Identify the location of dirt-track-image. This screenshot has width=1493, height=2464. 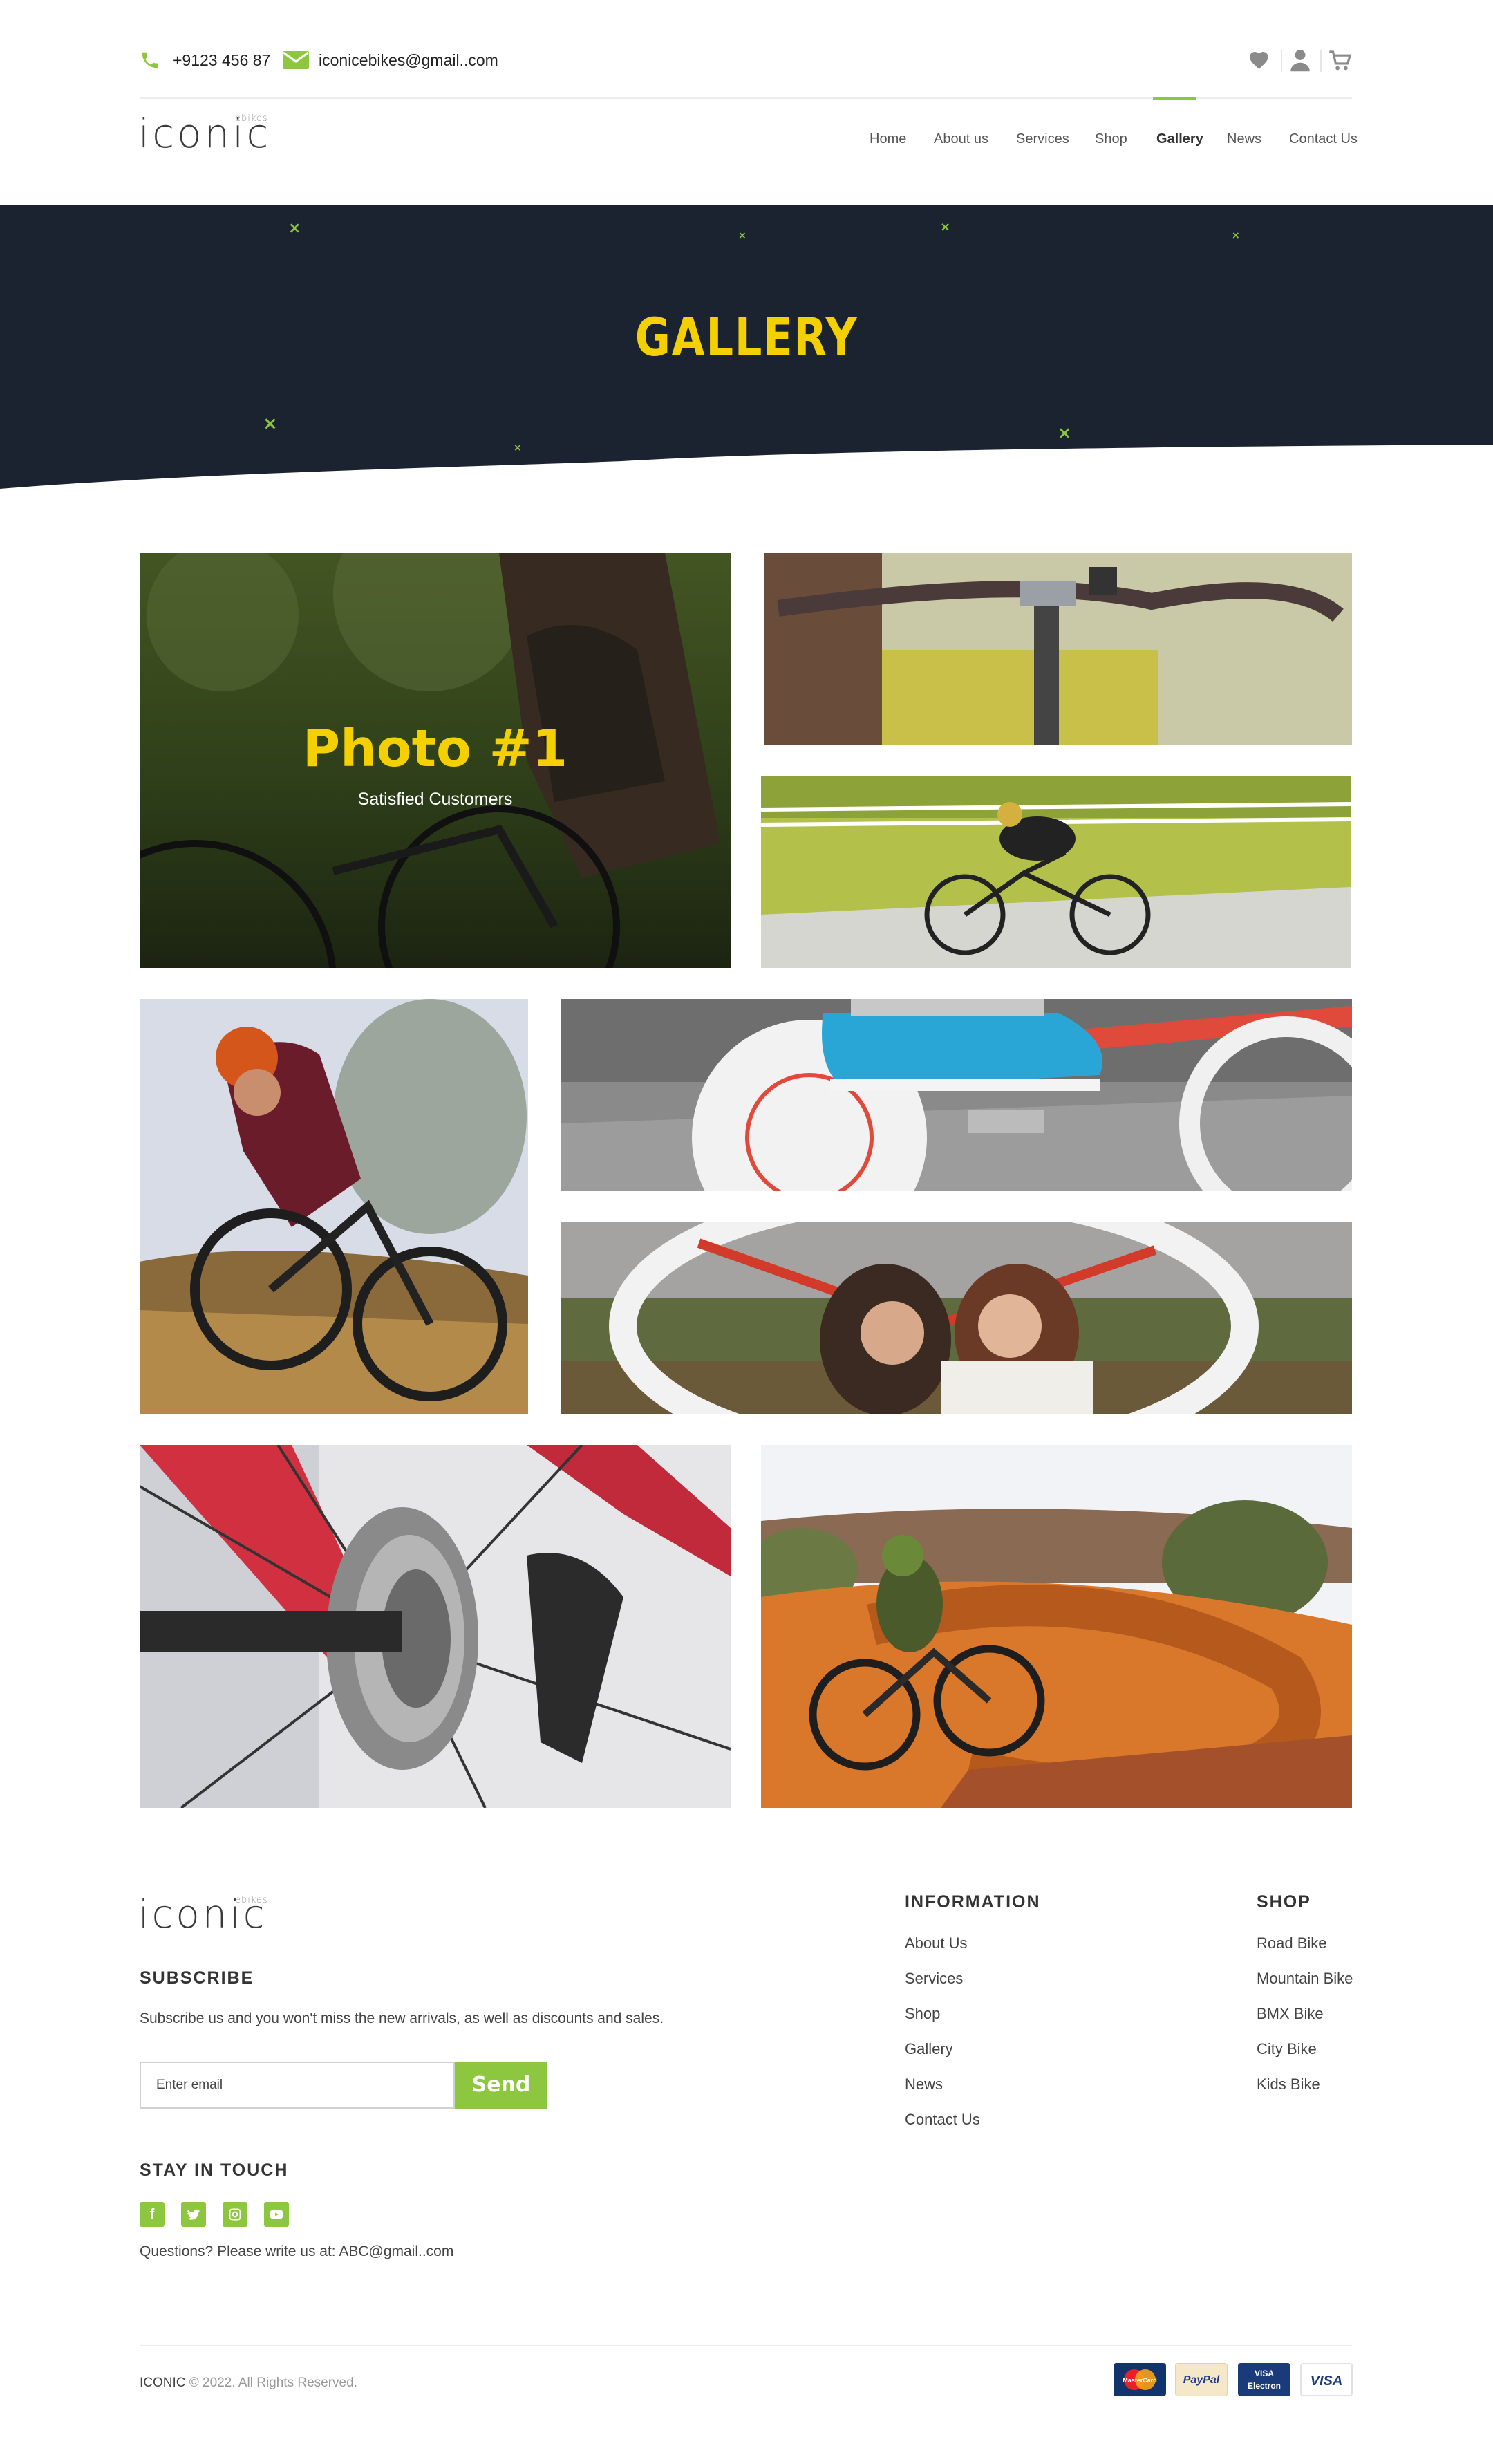
(1056, 1626).